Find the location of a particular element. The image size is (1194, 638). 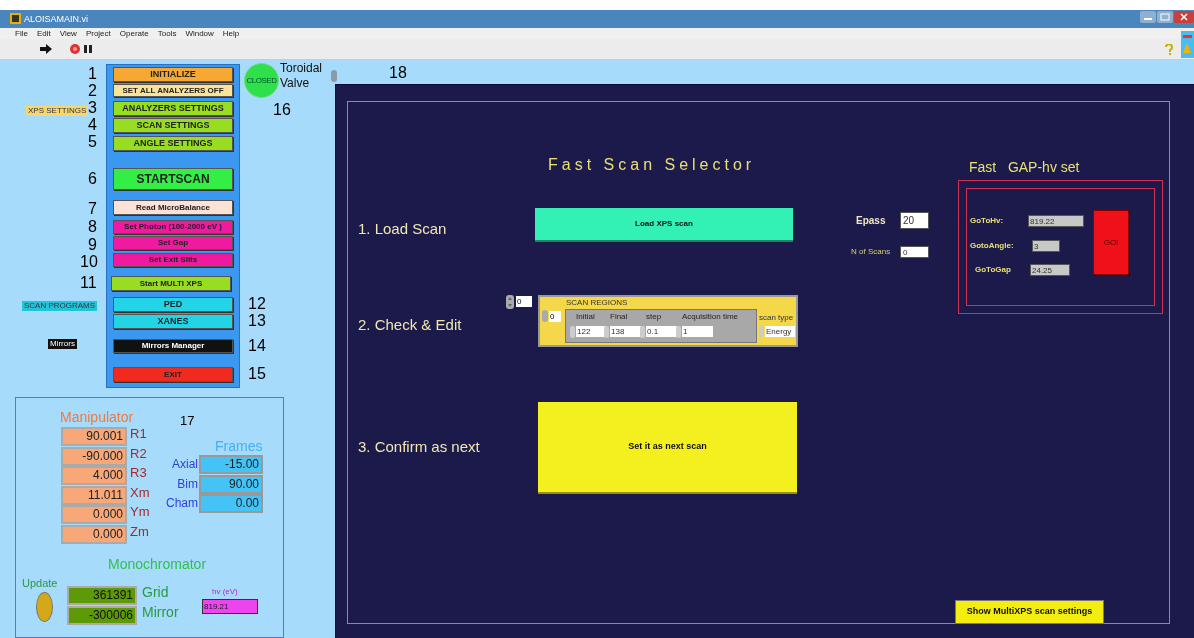

panel-button: Set Exit Slits is located at coordinates (173, 260).